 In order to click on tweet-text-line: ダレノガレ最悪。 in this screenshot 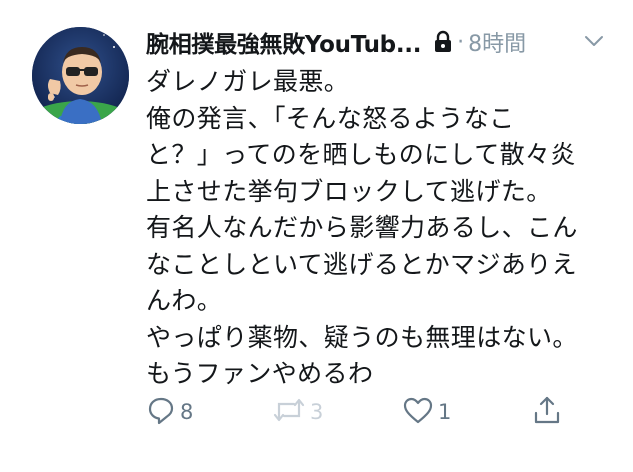, I will do `click(248, 81)`.